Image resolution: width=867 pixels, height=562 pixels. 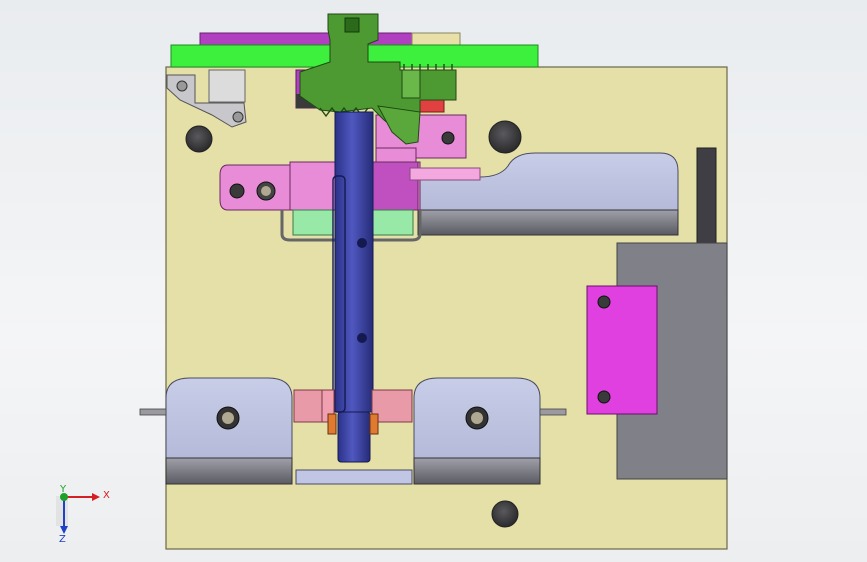 I want to click on hole-left, so click(x=199, y=139).